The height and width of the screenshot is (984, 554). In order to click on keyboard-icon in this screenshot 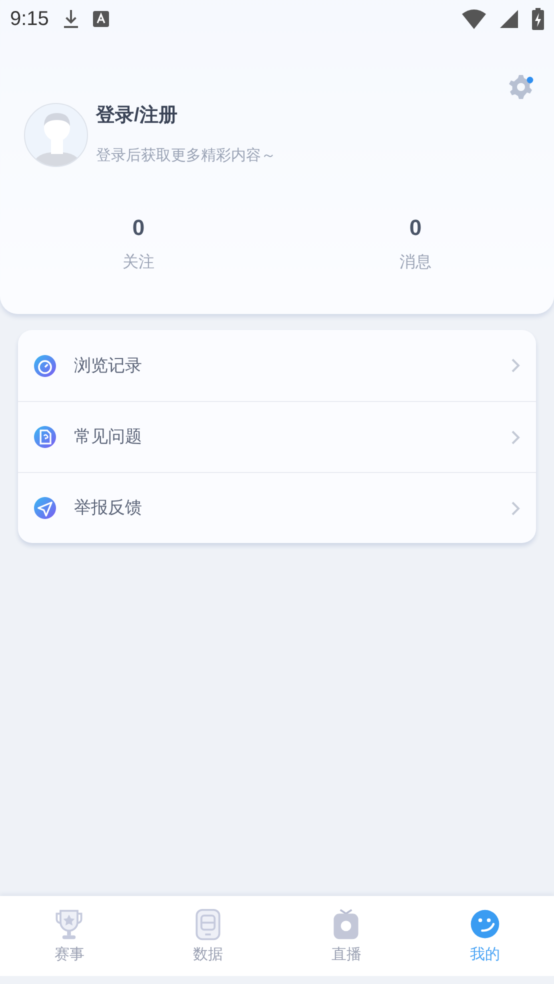, I will do `click(100, 19)`.